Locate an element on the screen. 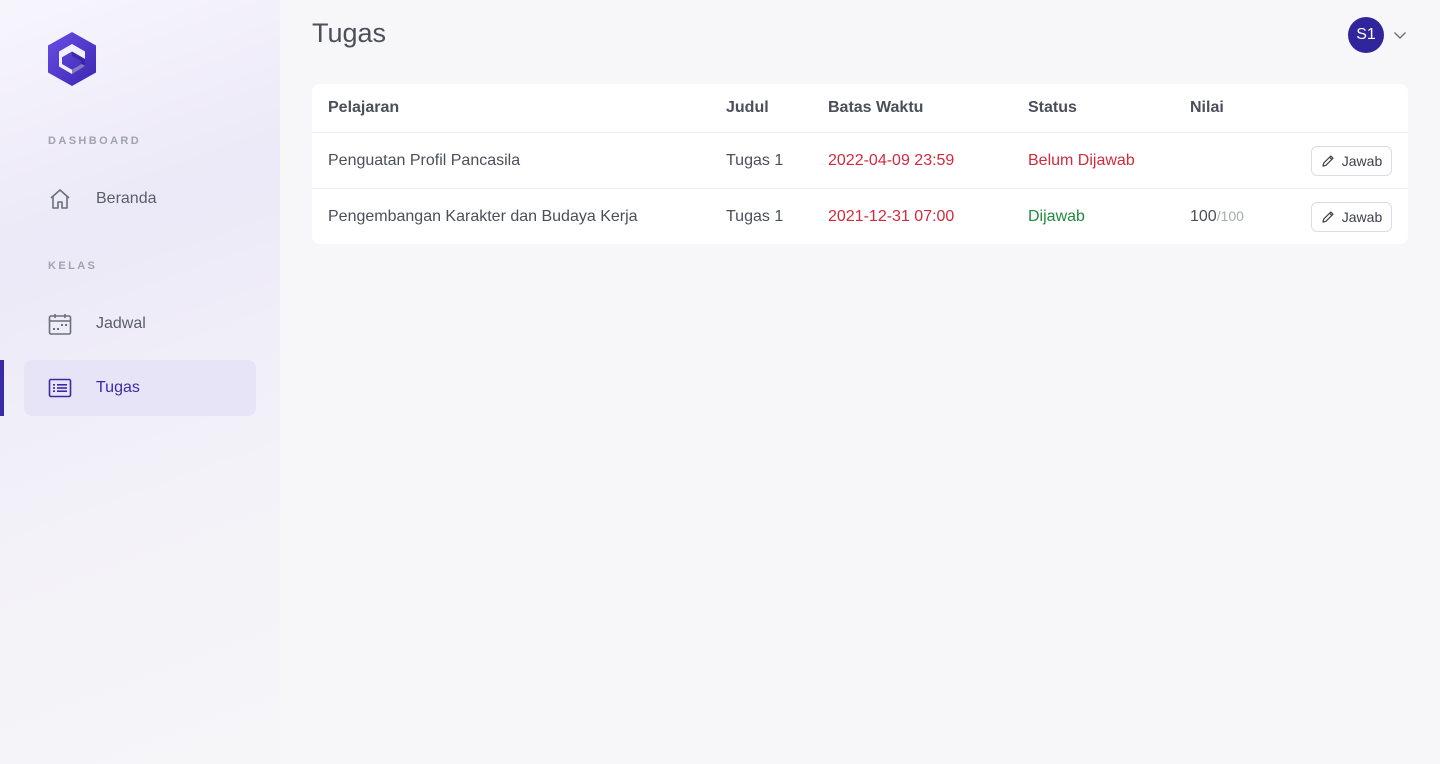 The width and height of the screenshot is (1440, 764). cell-nilai: 100/100 is located at coordinates (1217, 217).